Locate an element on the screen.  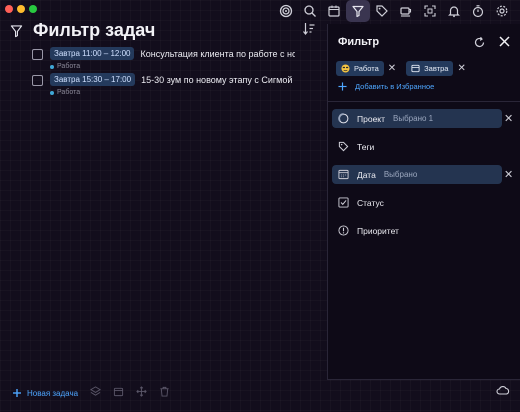
filter-button is located at coordinates (358, 11).